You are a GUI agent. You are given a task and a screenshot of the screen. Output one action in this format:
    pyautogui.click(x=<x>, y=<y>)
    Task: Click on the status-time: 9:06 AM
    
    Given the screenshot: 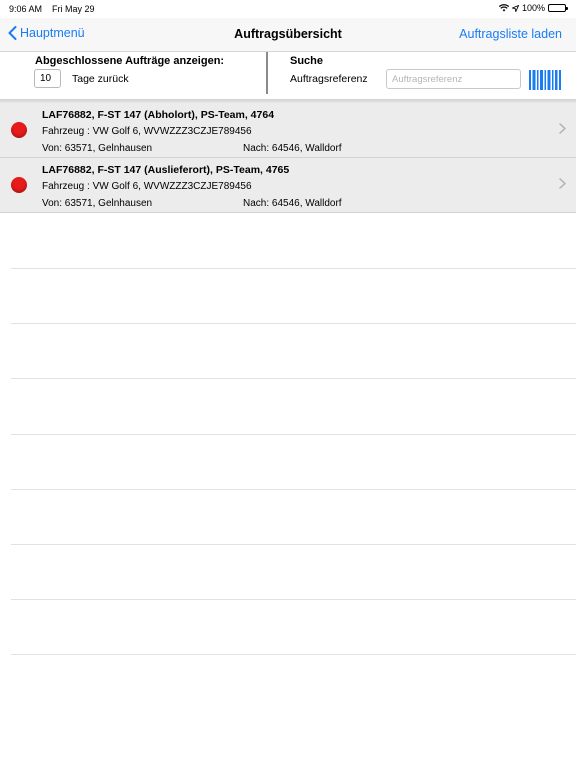 What is the action you would take?
    pyautogui.click(x=26, y=9)
    